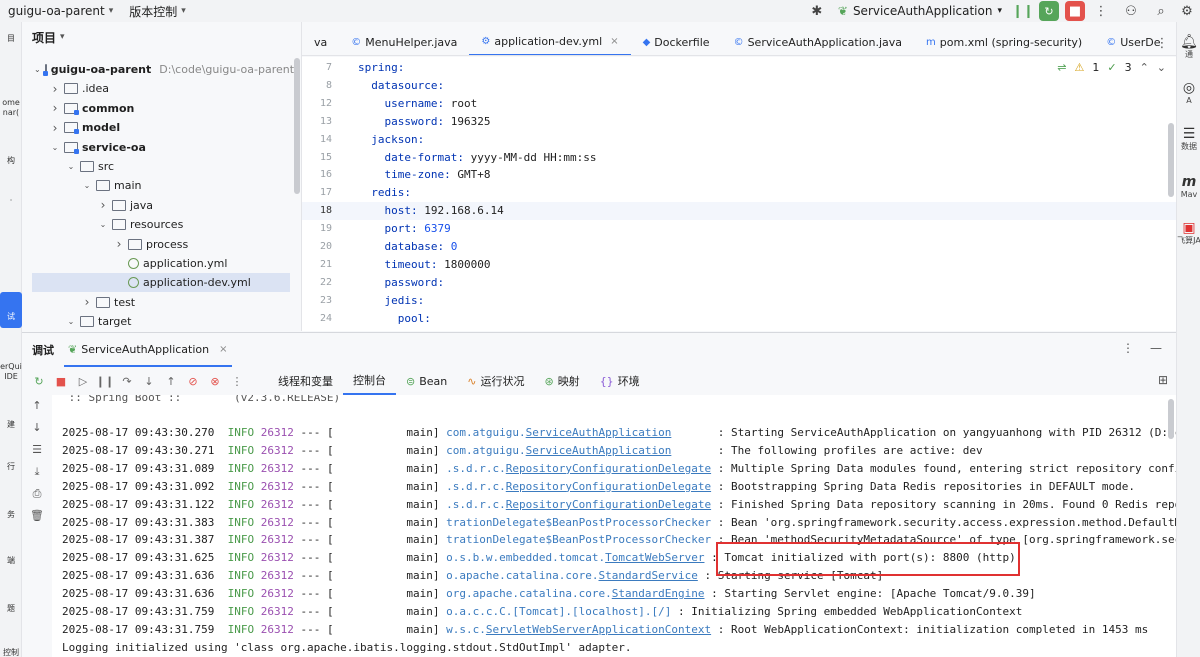 The image size is (1200, 657). What do you see at coordinates (1188, 187) in the screenshot?
I see `maven-tool: m Mav` at bounding box center [1188, 187].